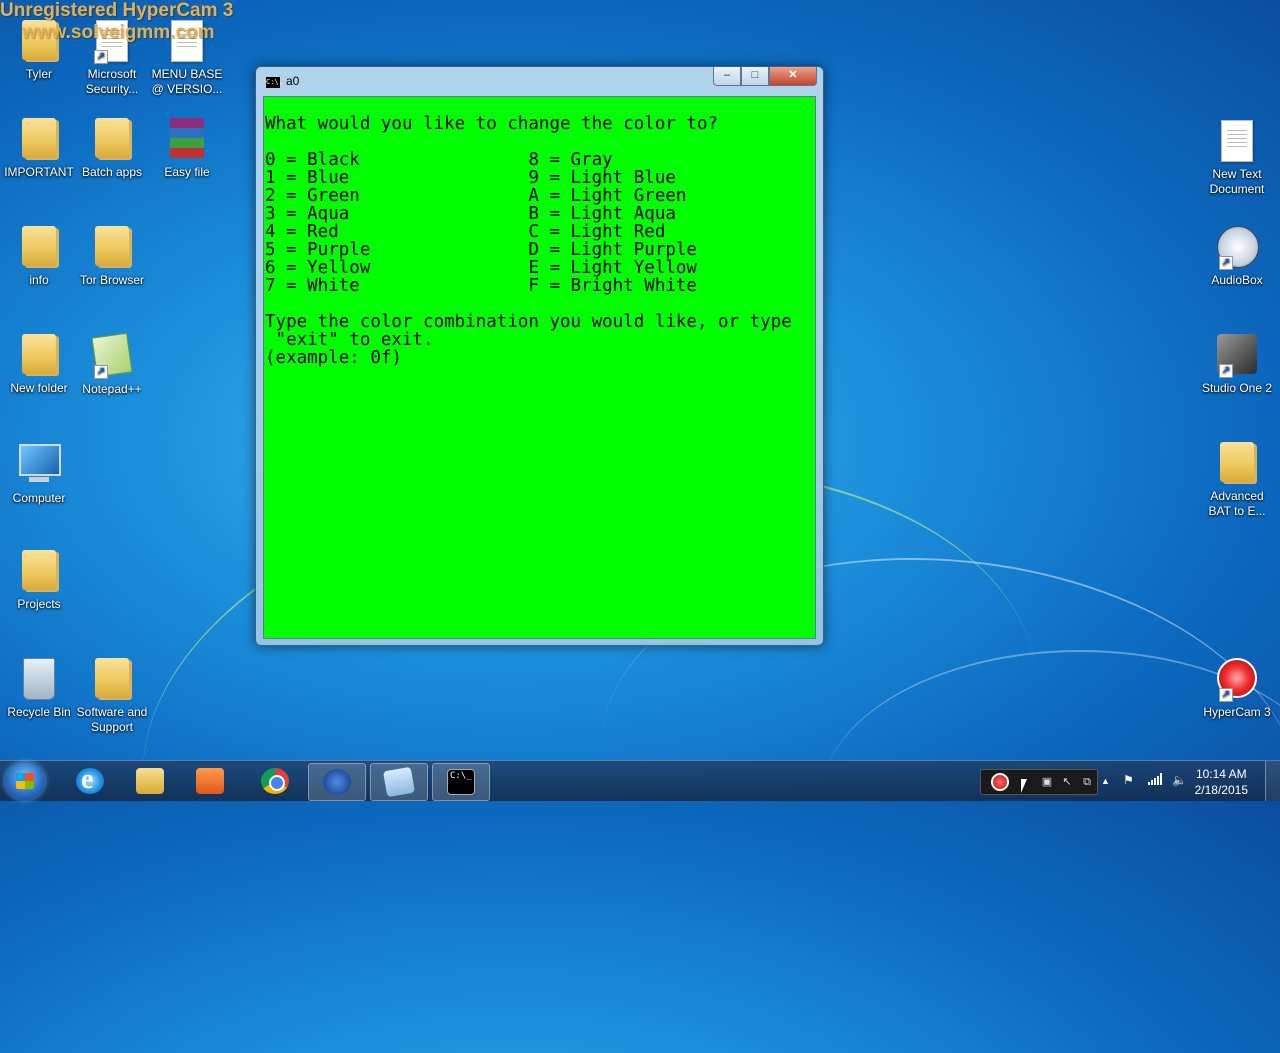 Image resolution: width=1280 pixels, height=1053 pixels. Describe the element at coordinates (210, 781) in the screenshot. I see `taskbar-media-player` at that location.